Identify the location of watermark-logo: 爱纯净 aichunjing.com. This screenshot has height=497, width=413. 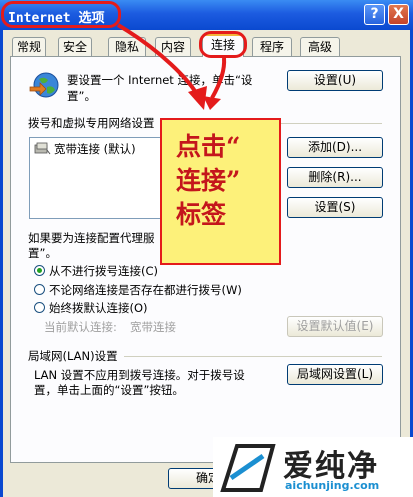
(313, 467).